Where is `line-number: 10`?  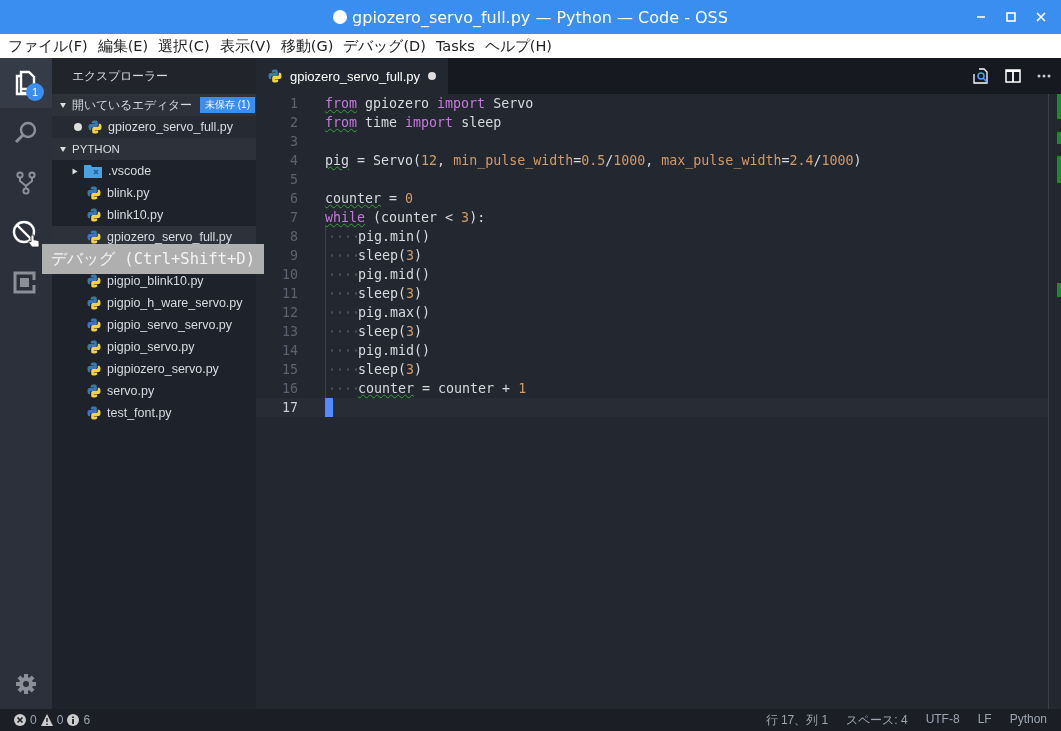
line-number: 10 is located at coordinates (290, 274).